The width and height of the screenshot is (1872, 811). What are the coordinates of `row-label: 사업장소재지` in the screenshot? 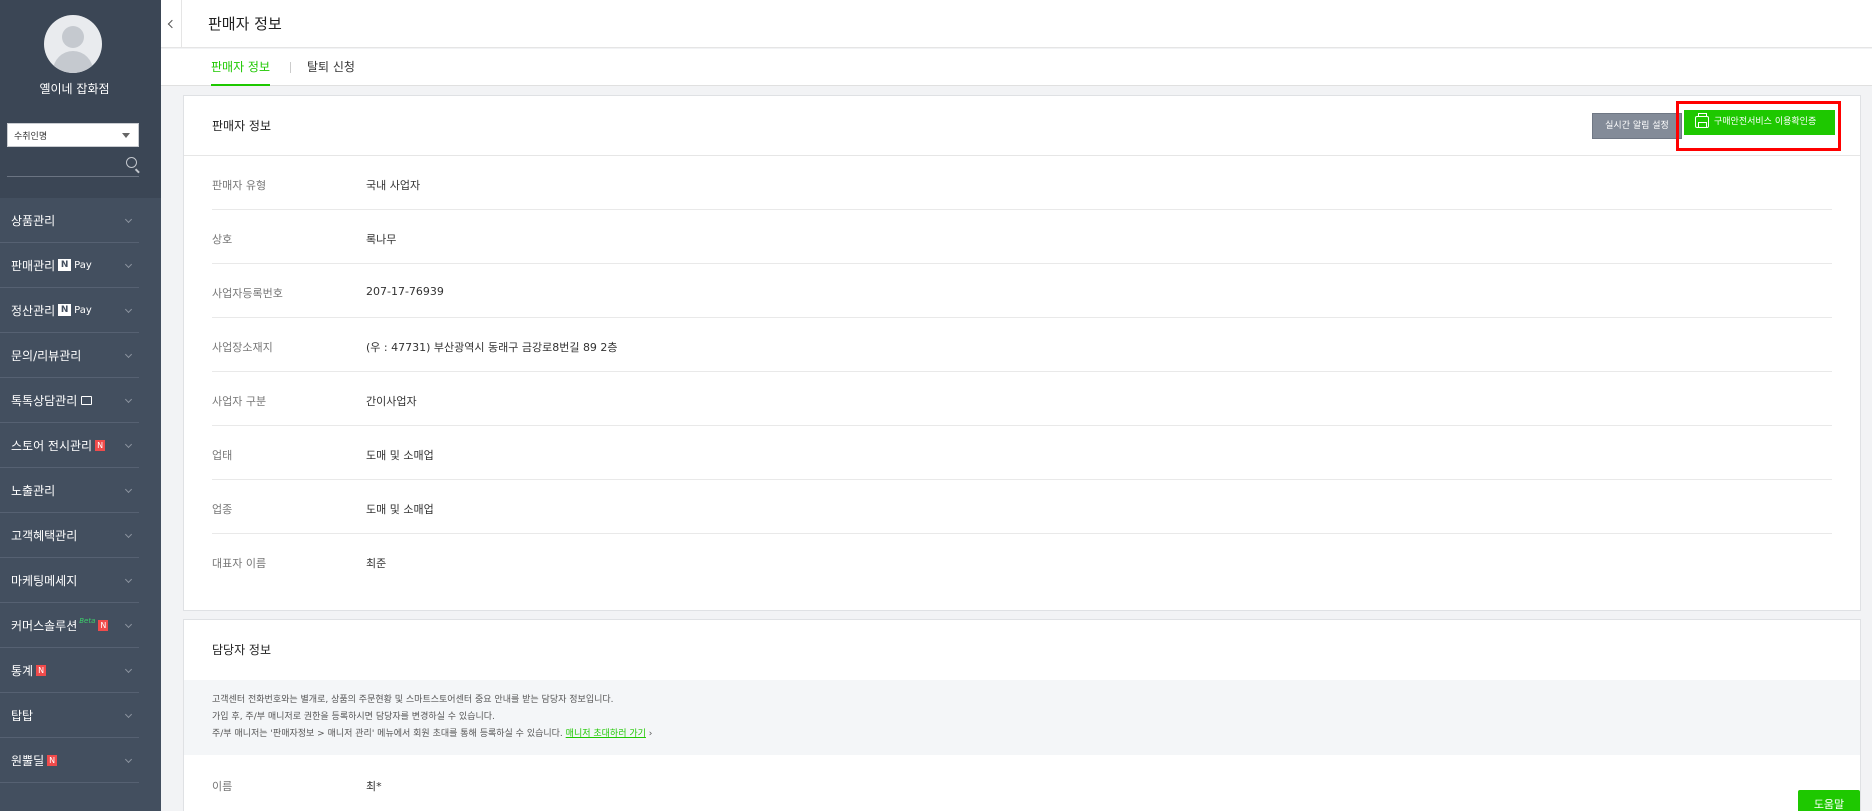 It's located at (242, 347).